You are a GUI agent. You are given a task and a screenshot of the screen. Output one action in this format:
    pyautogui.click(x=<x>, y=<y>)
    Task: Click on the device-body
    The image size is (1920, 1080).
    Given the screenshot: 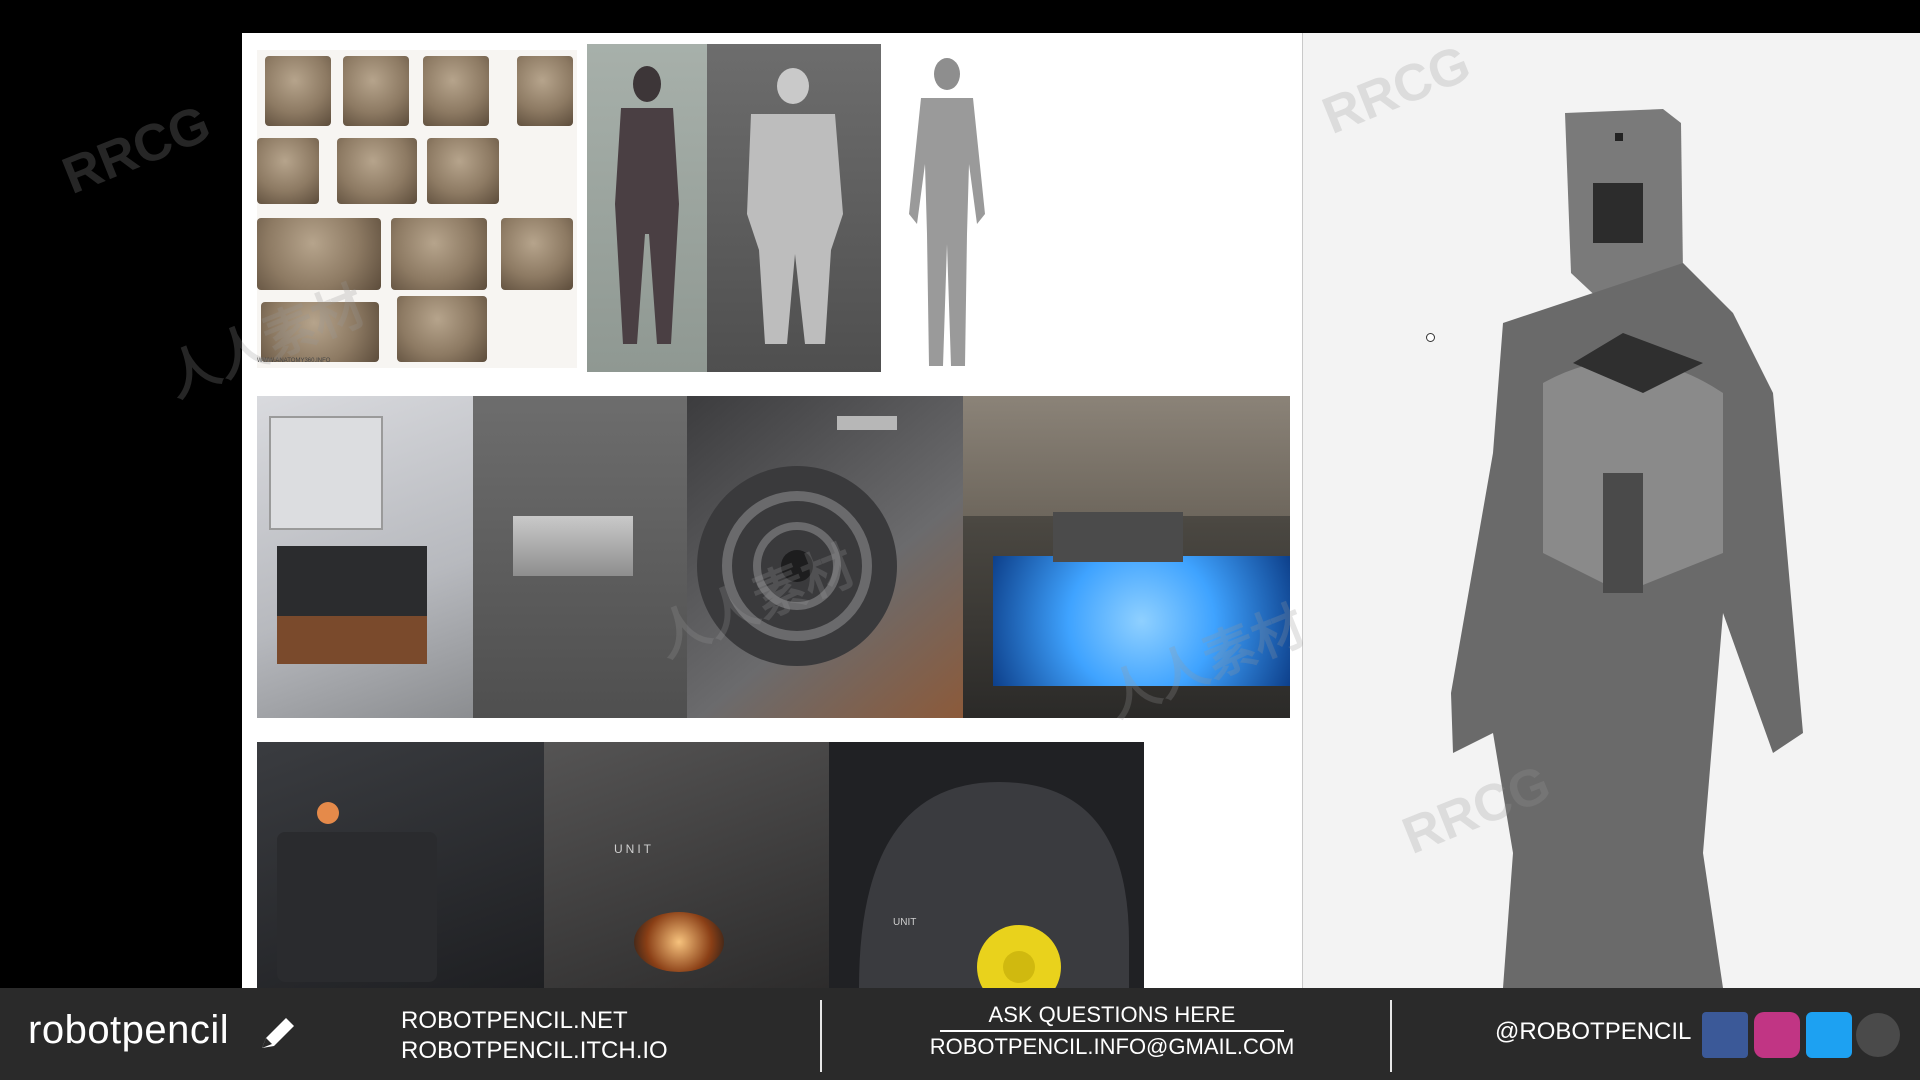 What is the action you would take?
    pyautogui.click(x=357, y=907)
    